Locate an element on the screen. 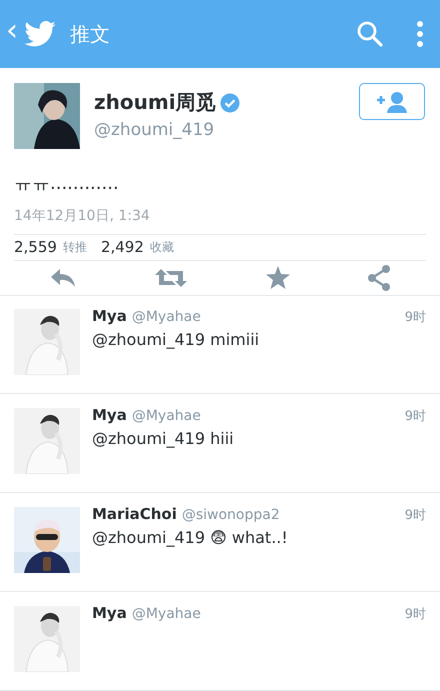  reply-author-name: MariaChoi is located at coordinates (134, 514).